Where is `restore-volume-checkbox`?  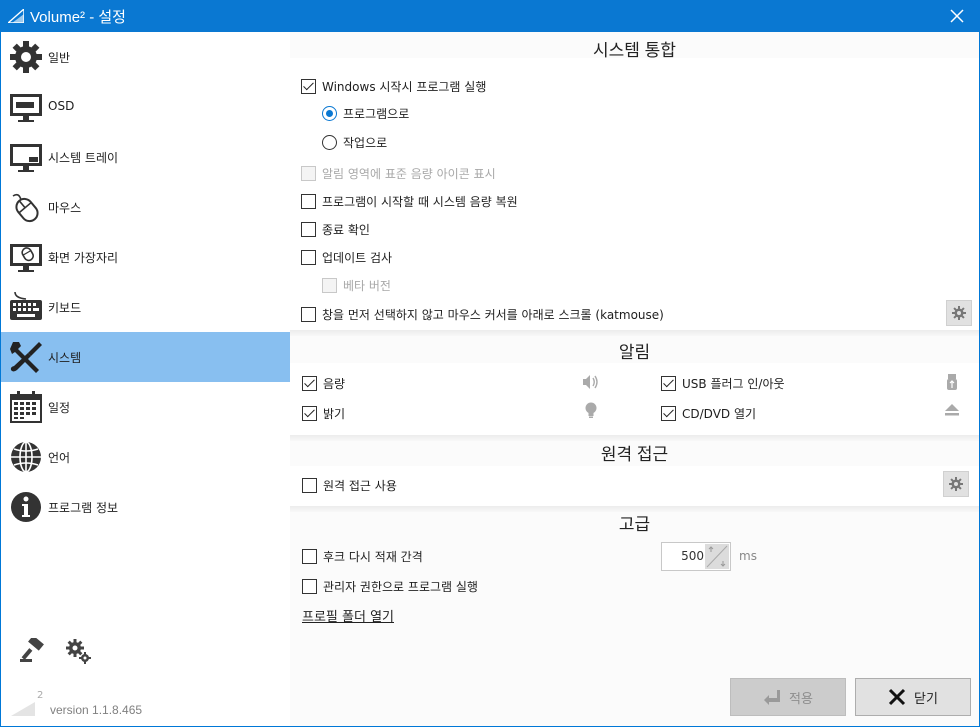 restore-volume-checkbox is located at coordinates (308, 201).